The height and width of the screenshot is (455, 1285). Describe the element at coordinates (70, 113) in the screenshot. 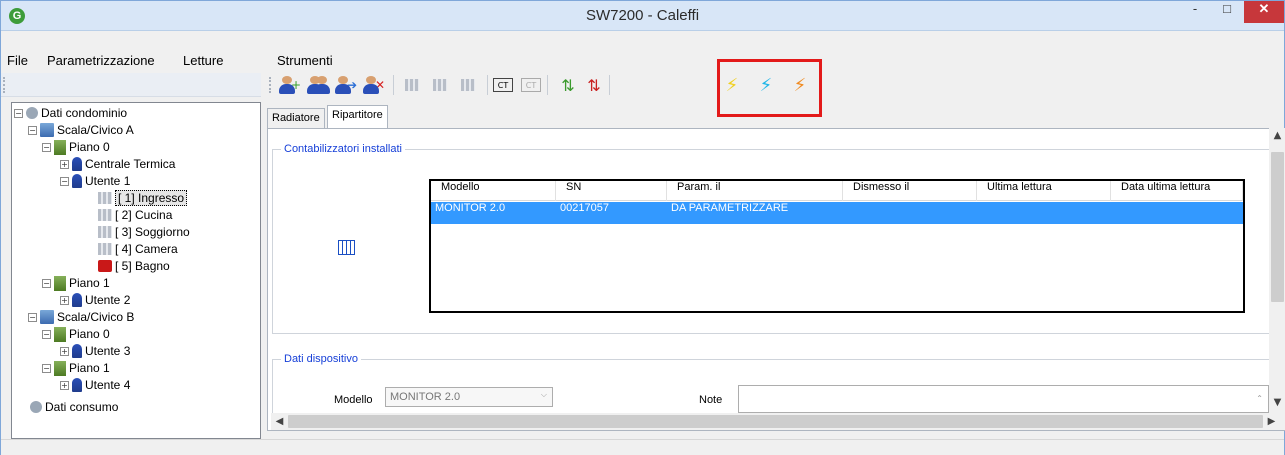

I see `tree-node-dati-condominio: − Dati condominio` at that location.